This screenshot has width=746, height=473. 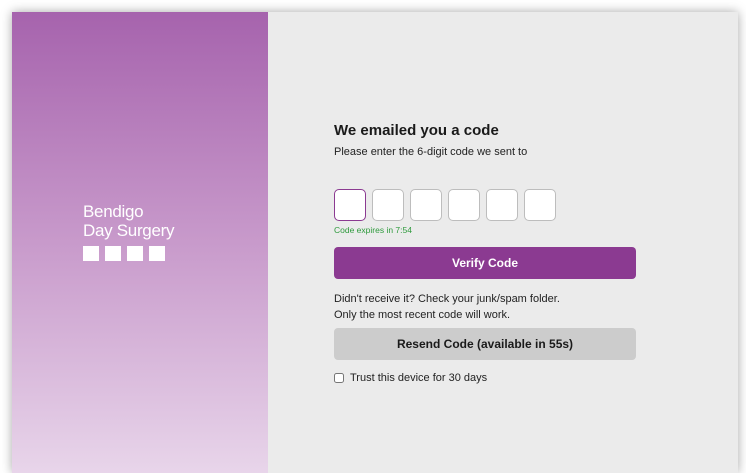 What do you see at coordinates (485, 205) in the screenshot?
I see `code-input-row` at bounding box center [485, 205].